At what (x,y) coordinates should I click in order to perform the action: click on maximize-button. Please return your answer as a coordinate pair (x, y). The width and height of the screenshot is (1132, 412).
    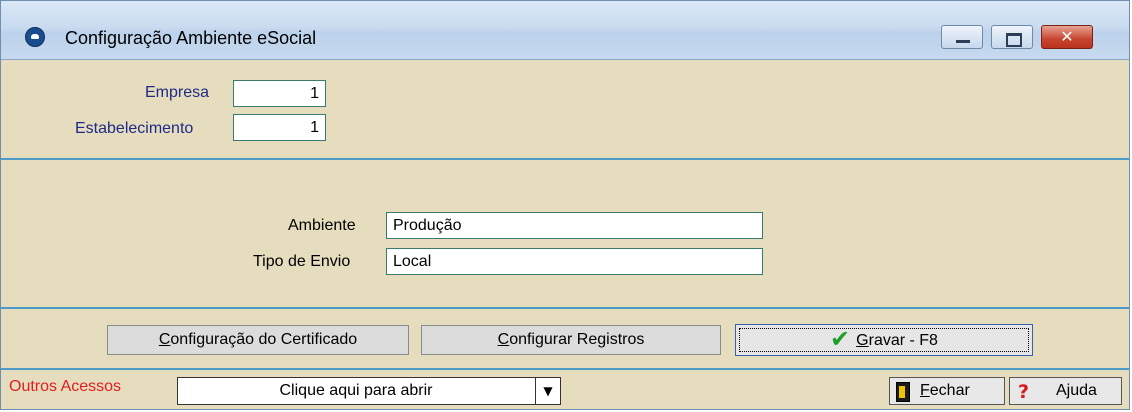
    Looking at the image, I should click on (1012, 37).